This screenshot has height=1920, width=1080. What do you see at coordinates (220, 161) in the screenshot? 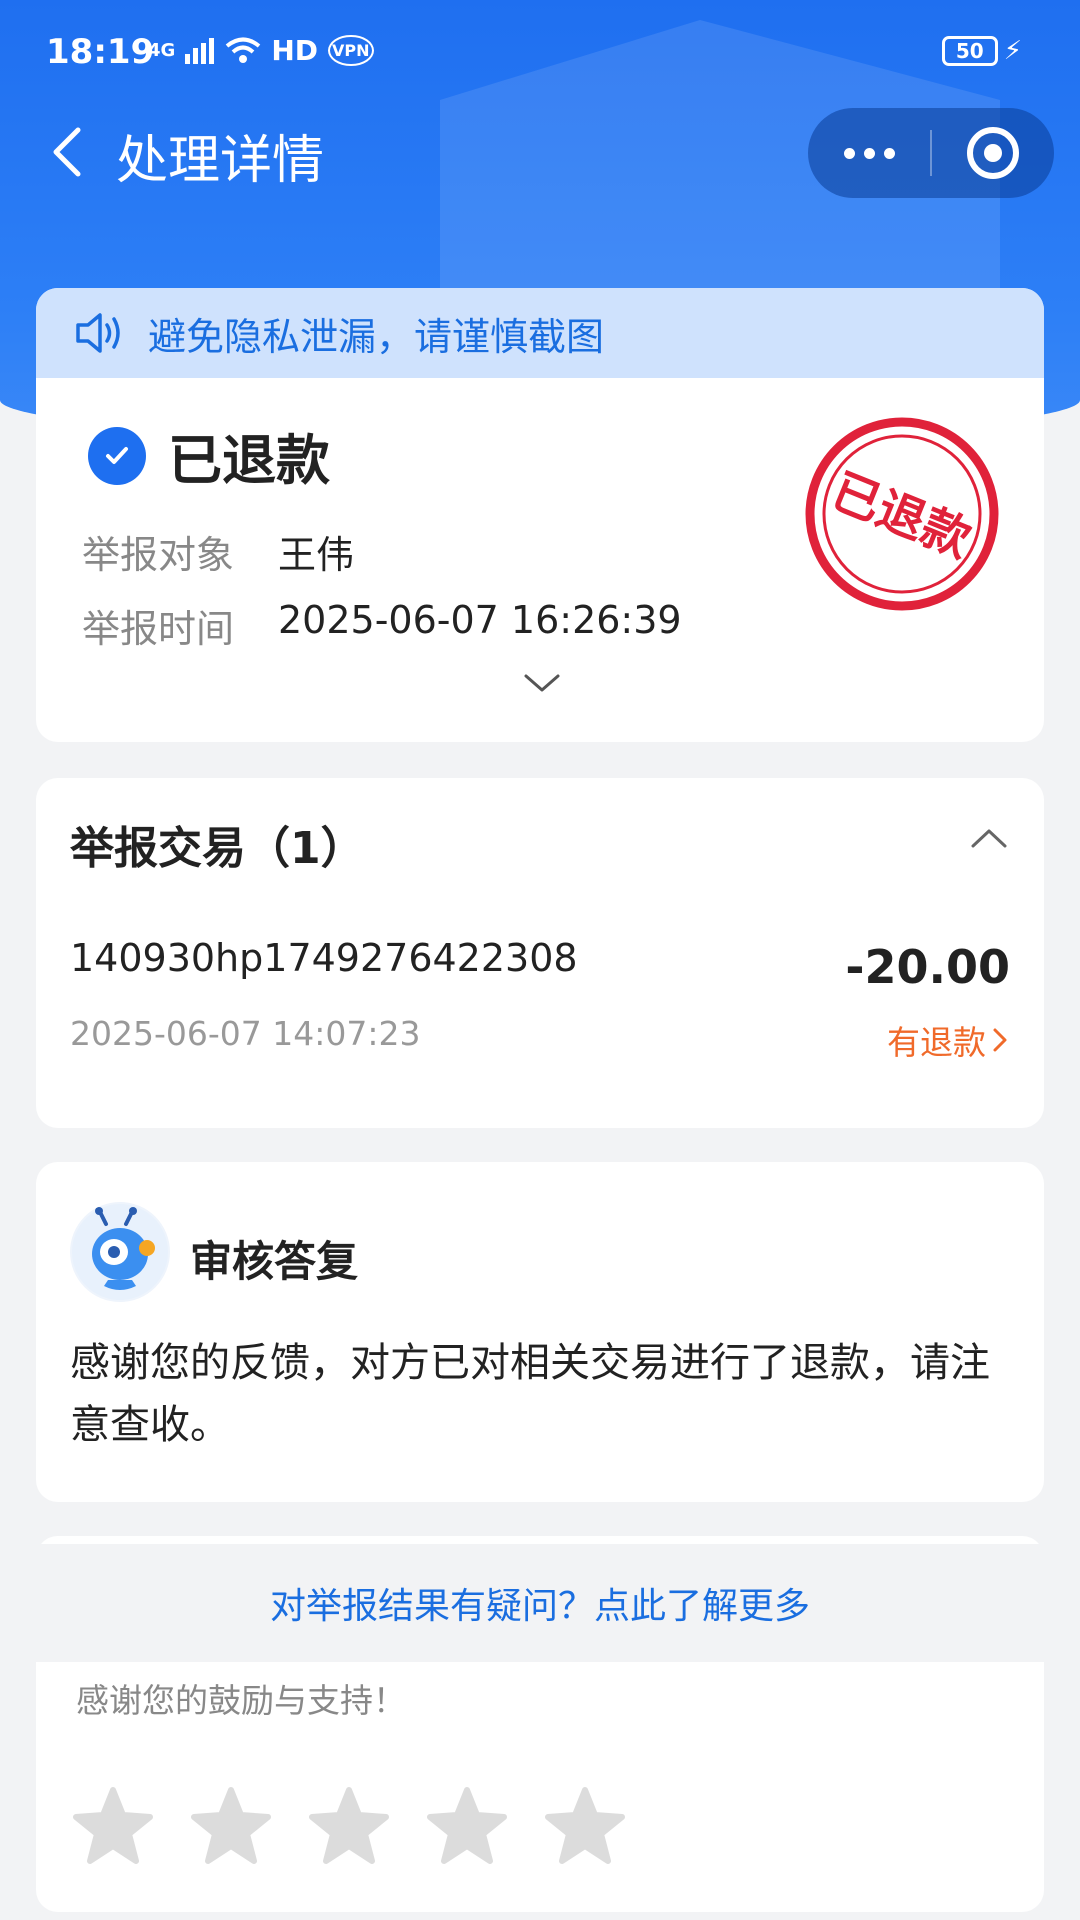
I see `page-title: 处理详情` at bounding box center [220, 161].